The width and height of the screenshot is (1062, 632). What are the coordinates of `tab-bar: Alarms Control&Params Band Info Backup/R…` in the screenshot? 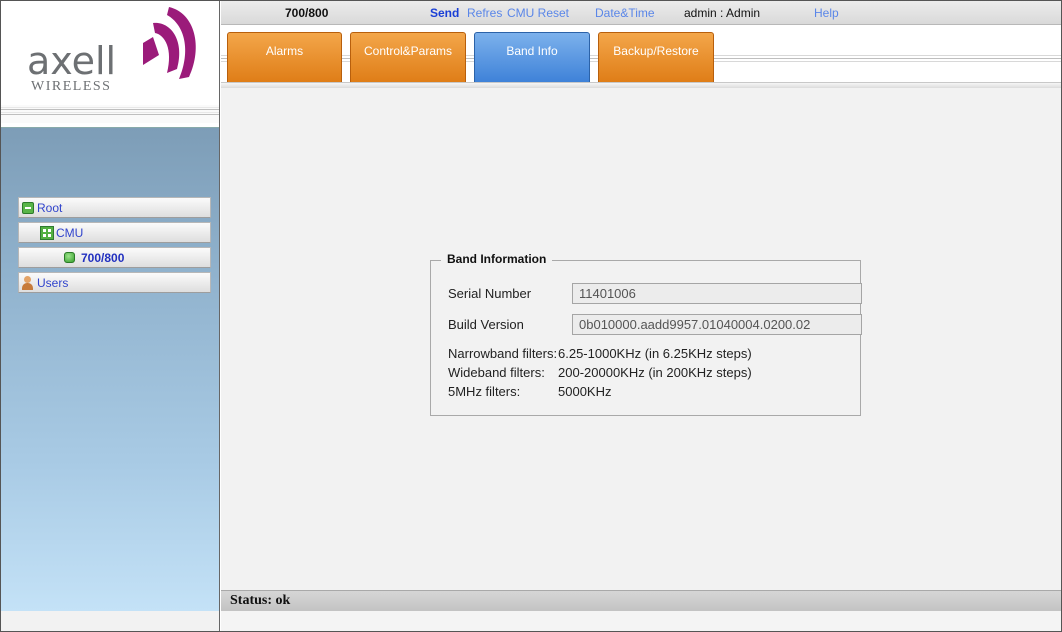 It's located at (641, 56).